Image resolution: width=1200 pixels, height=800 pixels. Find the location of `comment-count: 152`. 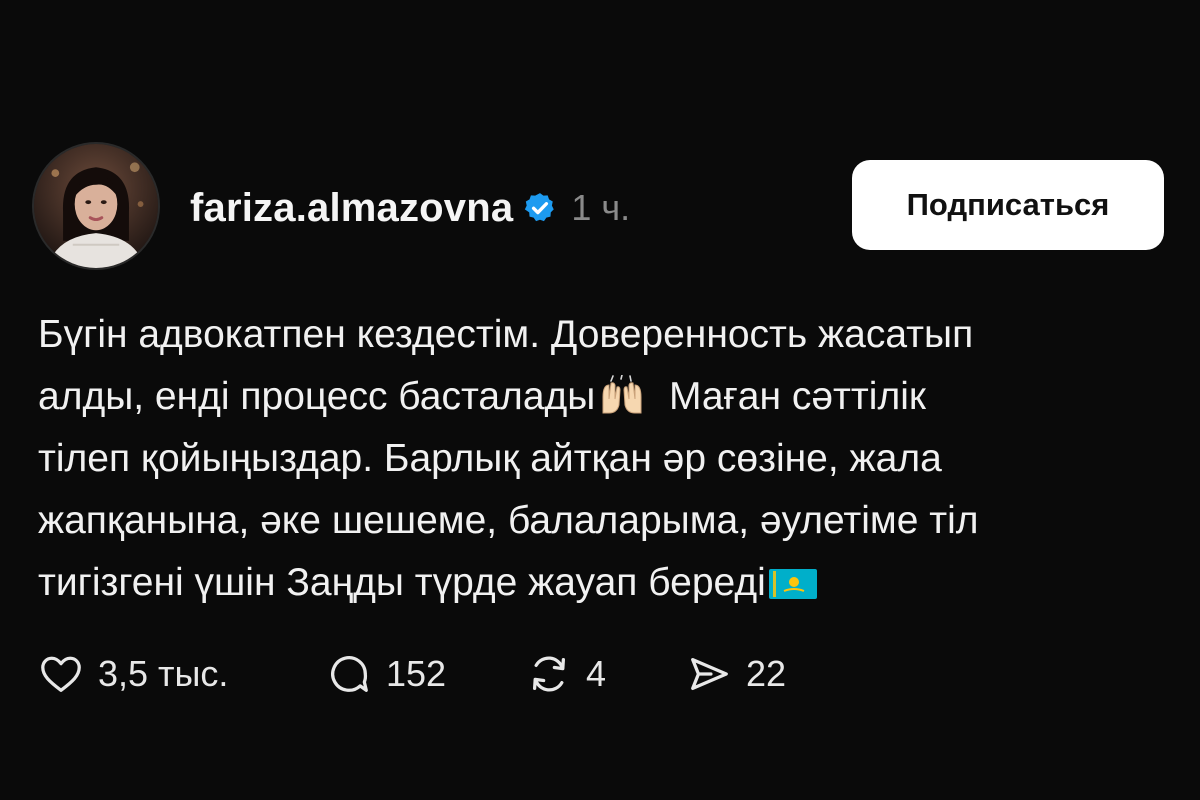

comment-count: 152 is located at coordinates (416, 673).